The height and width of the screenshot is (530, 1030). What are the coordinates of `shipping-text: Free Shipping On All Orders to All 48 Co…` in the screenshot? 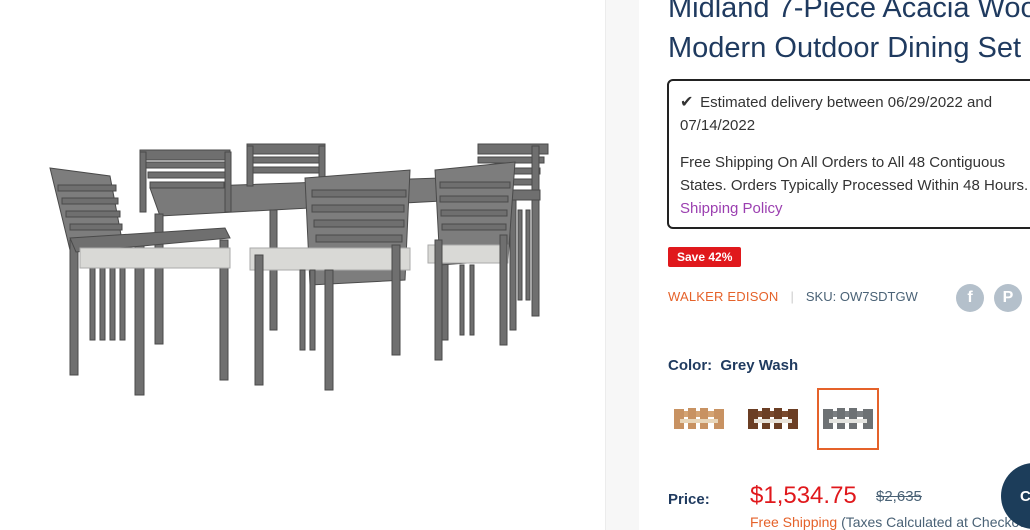 It's located at (854, 174).